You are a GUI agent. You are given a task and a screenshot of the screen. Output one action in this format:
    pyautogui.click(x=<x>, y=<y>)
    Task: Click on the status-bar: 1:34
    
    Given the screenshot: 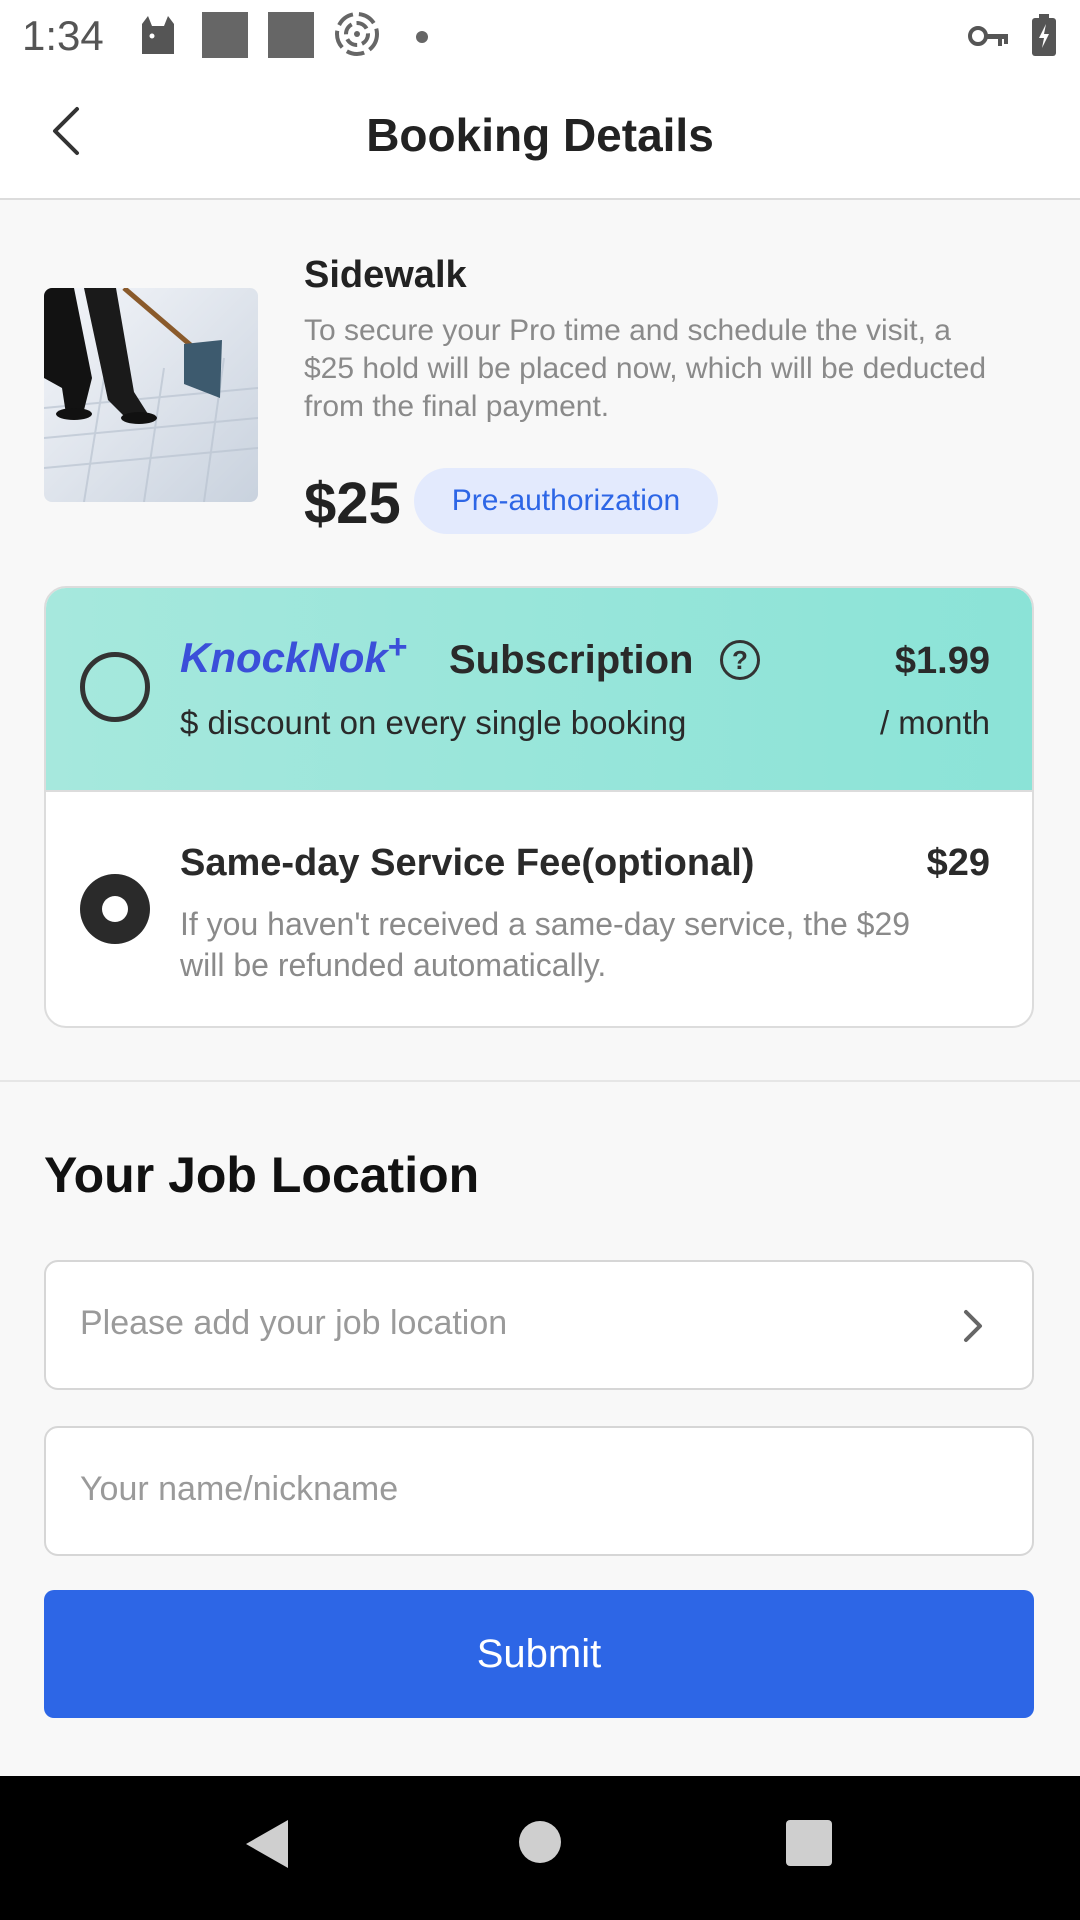 What is the action you would take?
    pyautogui.click(x=540, y=36)
    